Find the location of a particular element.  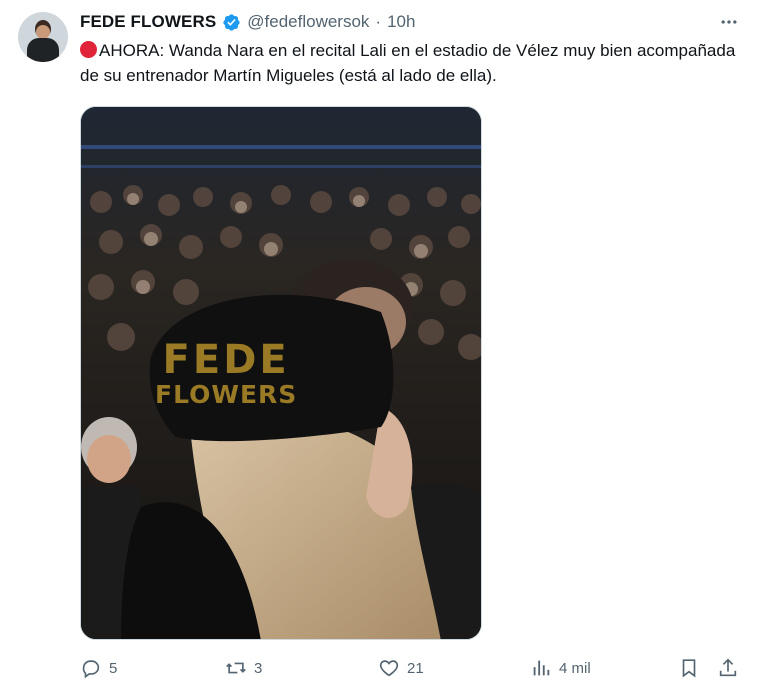

tweet-actions: 5 3 21 4 mil is located at coordinates (412, 668).